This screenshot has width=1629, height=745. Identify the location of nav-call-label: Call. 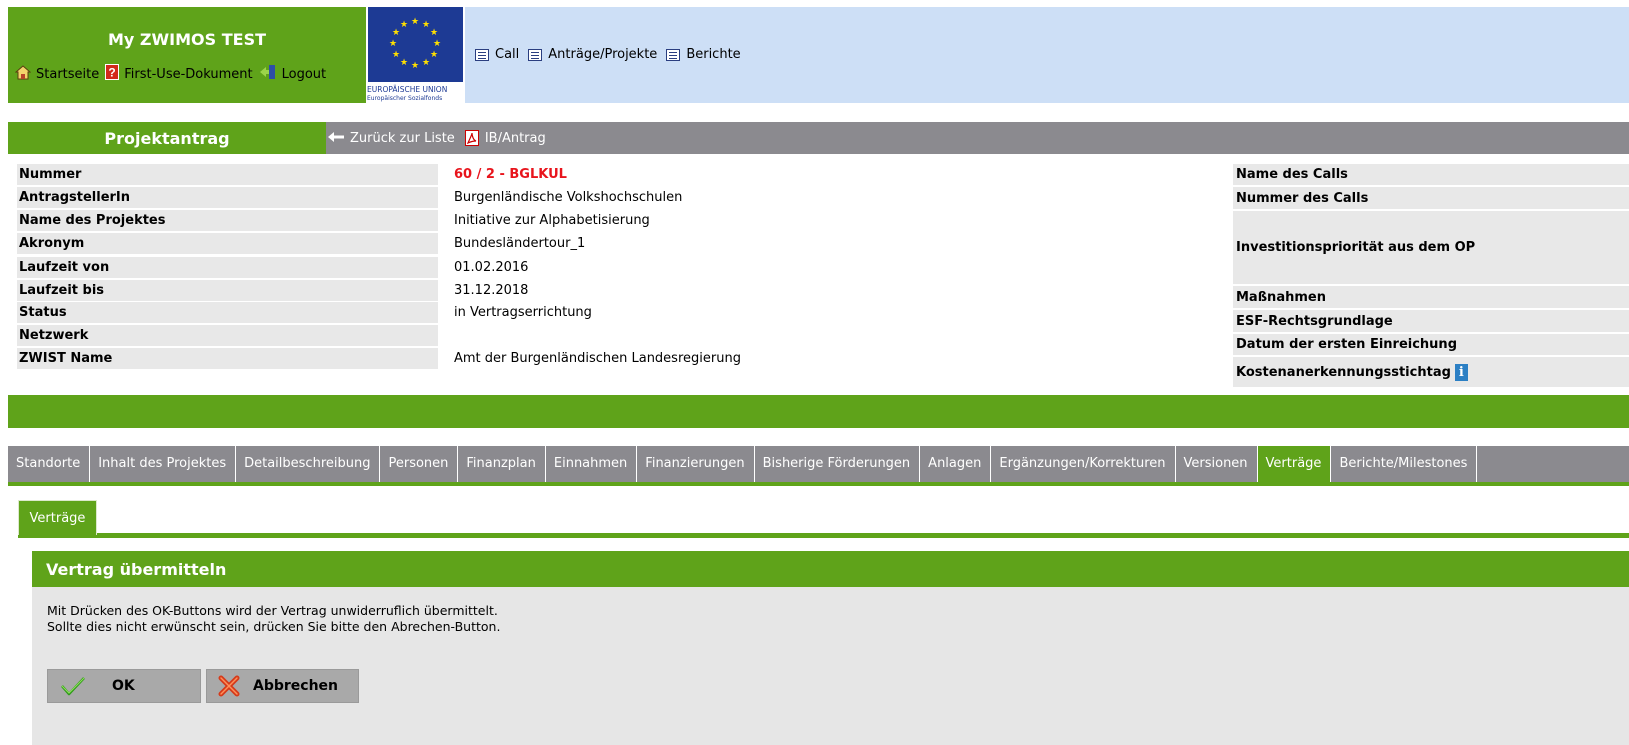
(507, 54).